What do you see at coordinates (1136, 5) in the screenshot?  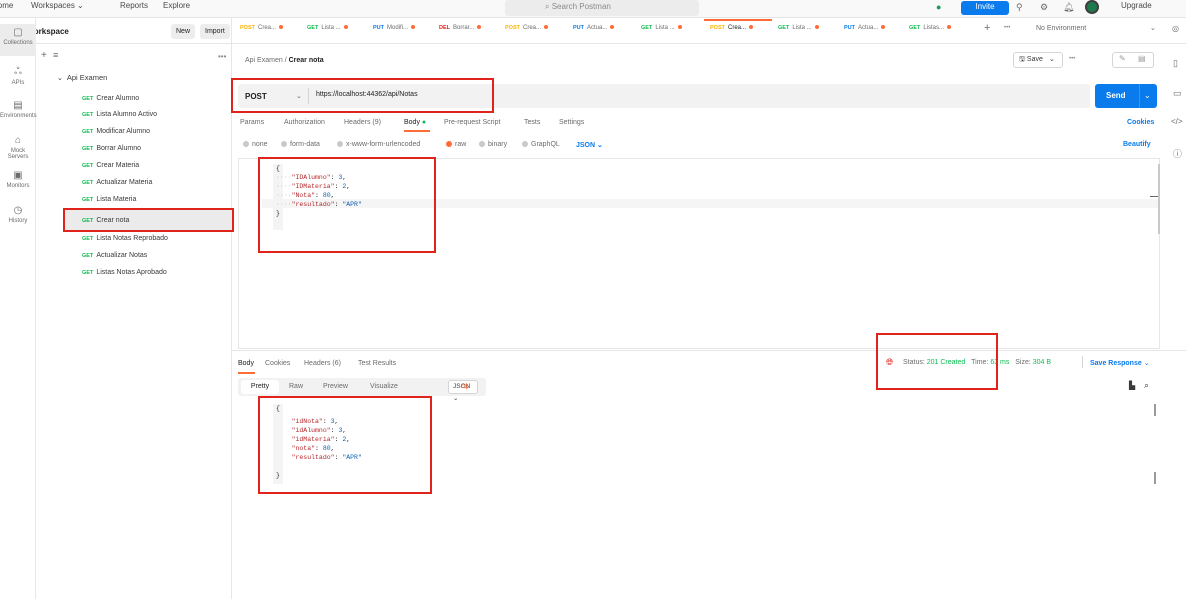 I see `upgrade-button: Upgrade` at bounding box center [1136, 5].